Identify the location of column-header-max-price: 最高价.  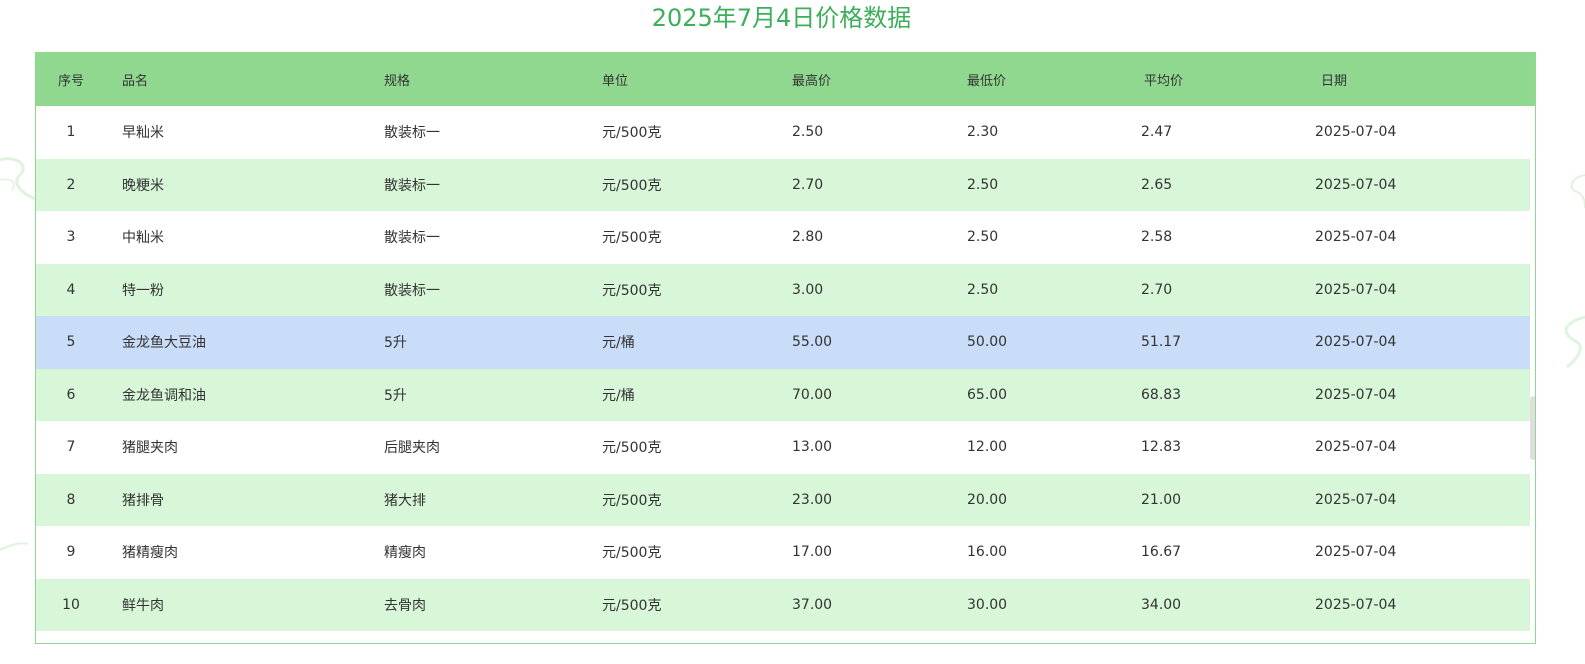
(811, 79).